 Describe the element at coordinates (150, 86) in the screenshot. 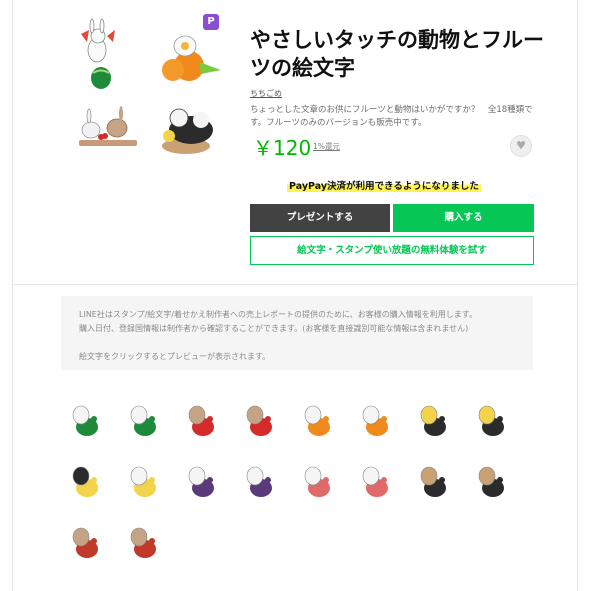

I see `main-sticker-image` at that location.